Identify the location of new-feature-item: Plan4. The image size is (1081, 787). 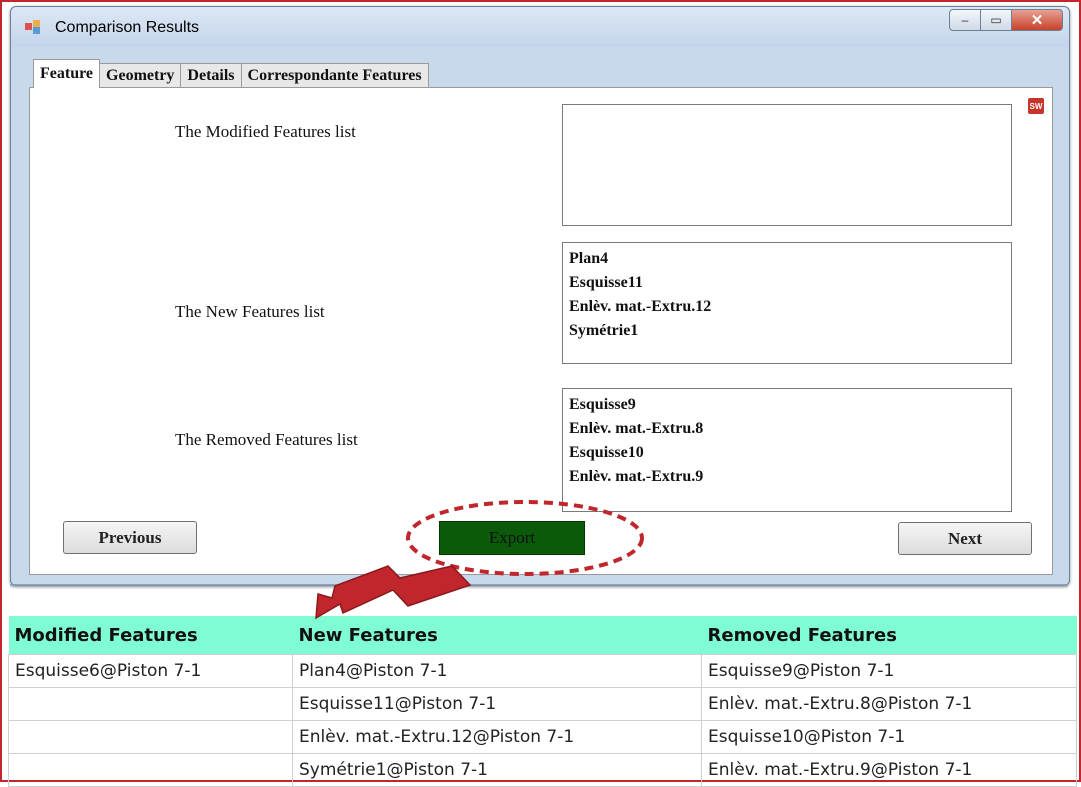
(787, 259).